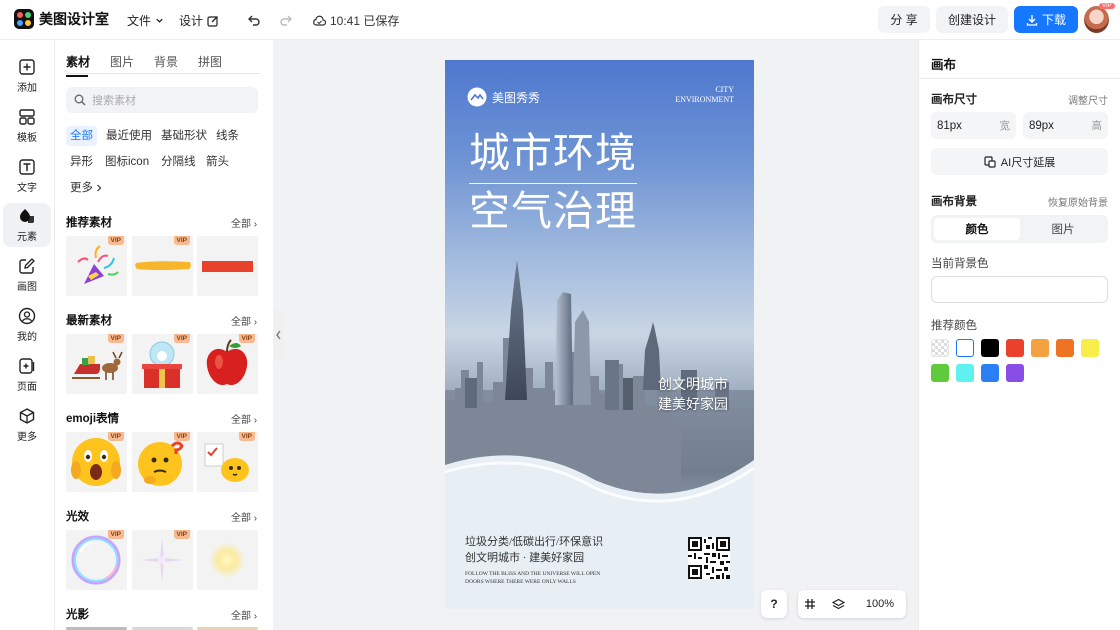 This screenshot has width=1120, height=630. I want to click on chip-all: 全部, so click(81, 136).